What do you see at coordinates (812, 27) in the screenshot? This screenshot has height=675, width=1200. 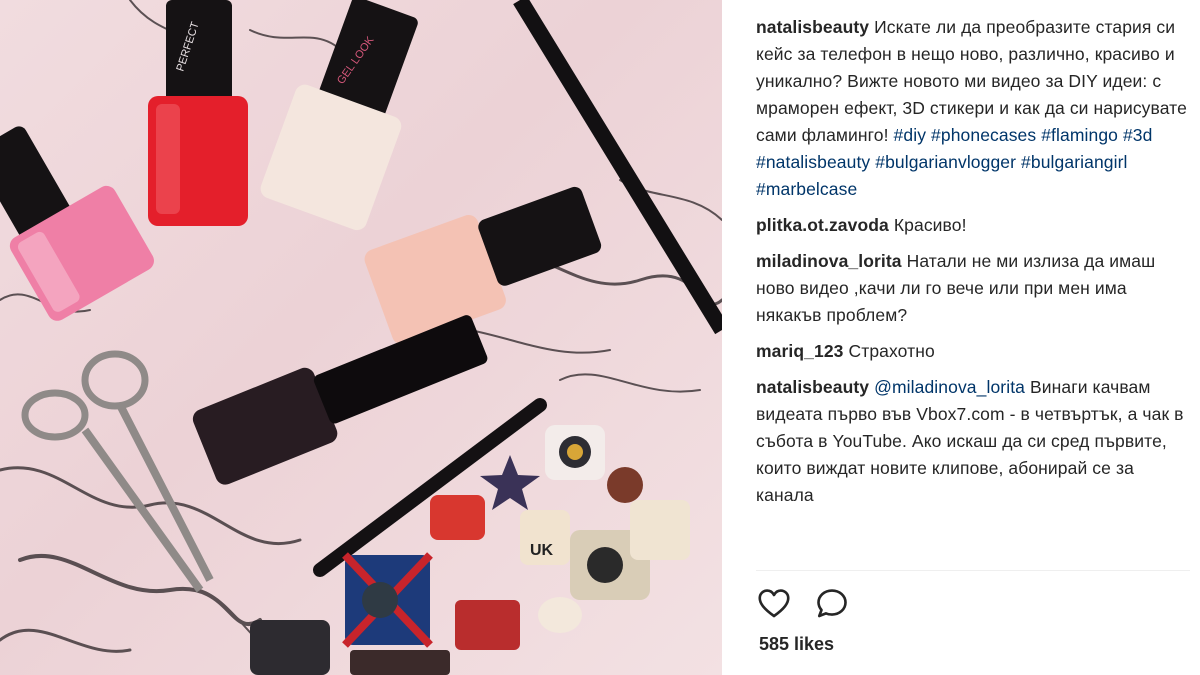 I see `caption-username: natalisbeauty` at bounding box center [812, 27].